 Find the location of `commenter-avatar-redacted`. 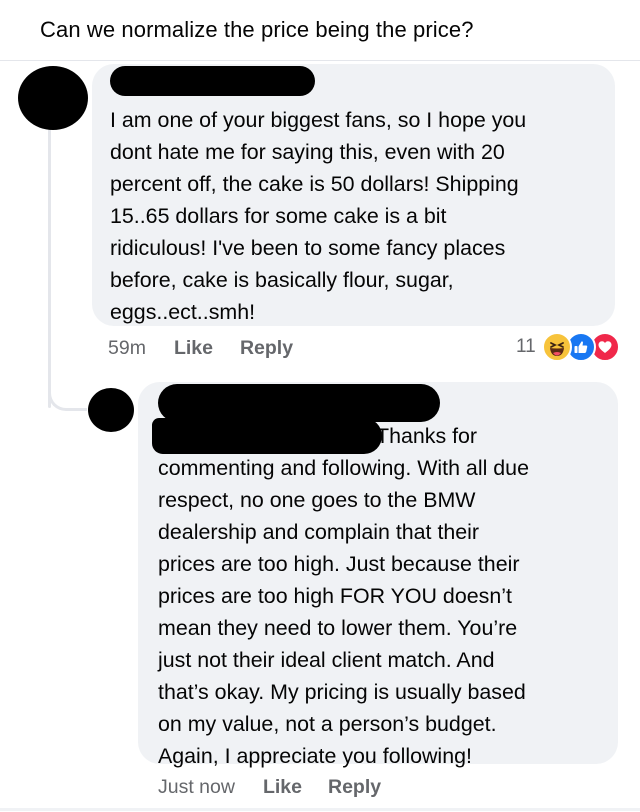

commenter-avatar-redacted is located at coordinates (53, 98).